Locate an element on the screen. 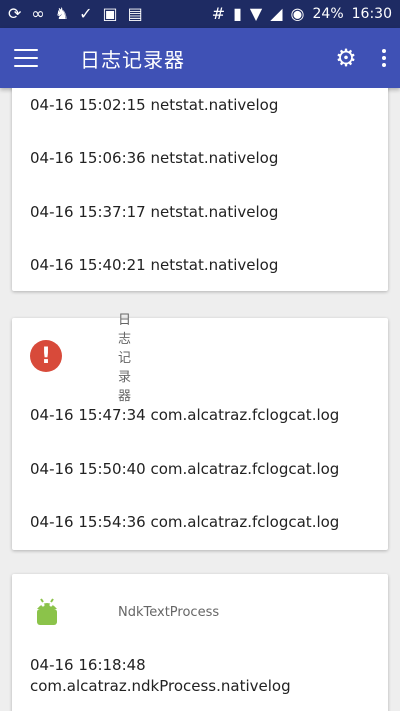 This screenshot has height=711, width=400. list-item: com.alcatraz.ndkProcess.nativelog is located at coordinates (160, 686).